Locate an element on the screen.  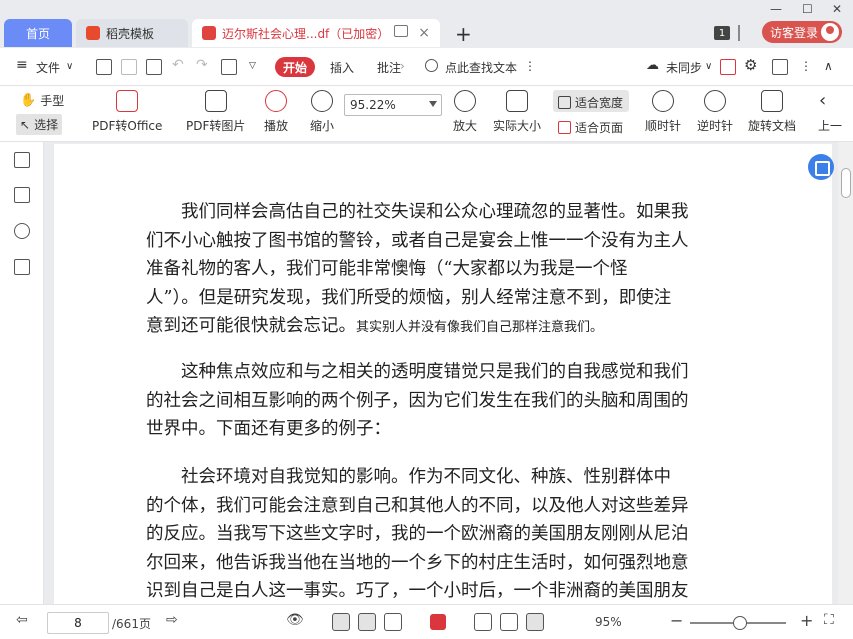
rotate-clockwise-label: 顺时针 is located at coordinates (663, 126).